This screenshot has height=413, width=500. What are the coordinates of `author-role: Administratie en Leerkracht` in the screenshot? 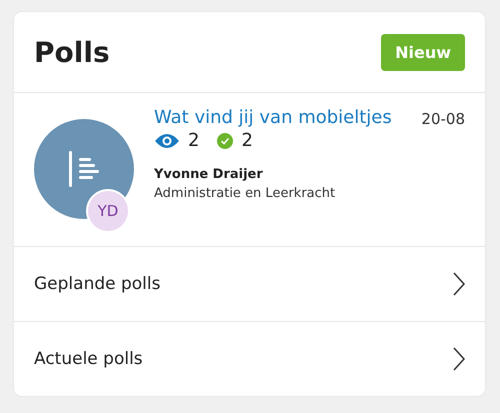 It's located at (245, 193).